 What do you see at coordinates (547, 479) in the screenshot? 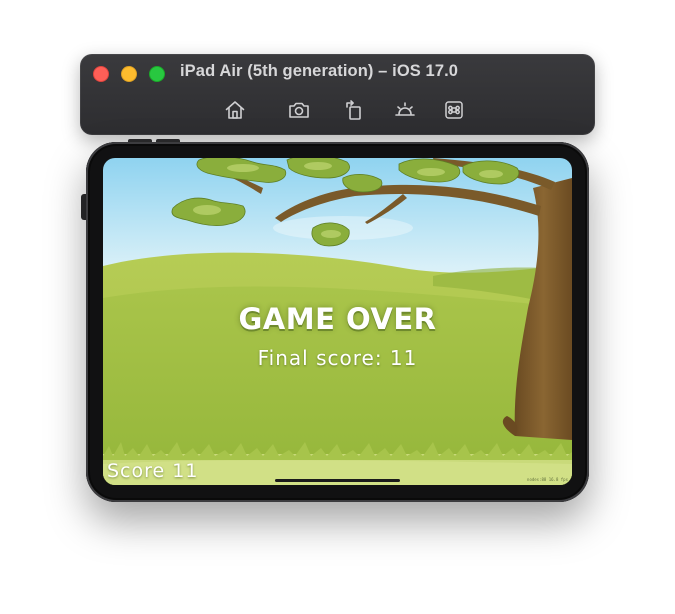
I see `debug-stats: nodes:88 16.8 fps` at bounding box center [547, 479].